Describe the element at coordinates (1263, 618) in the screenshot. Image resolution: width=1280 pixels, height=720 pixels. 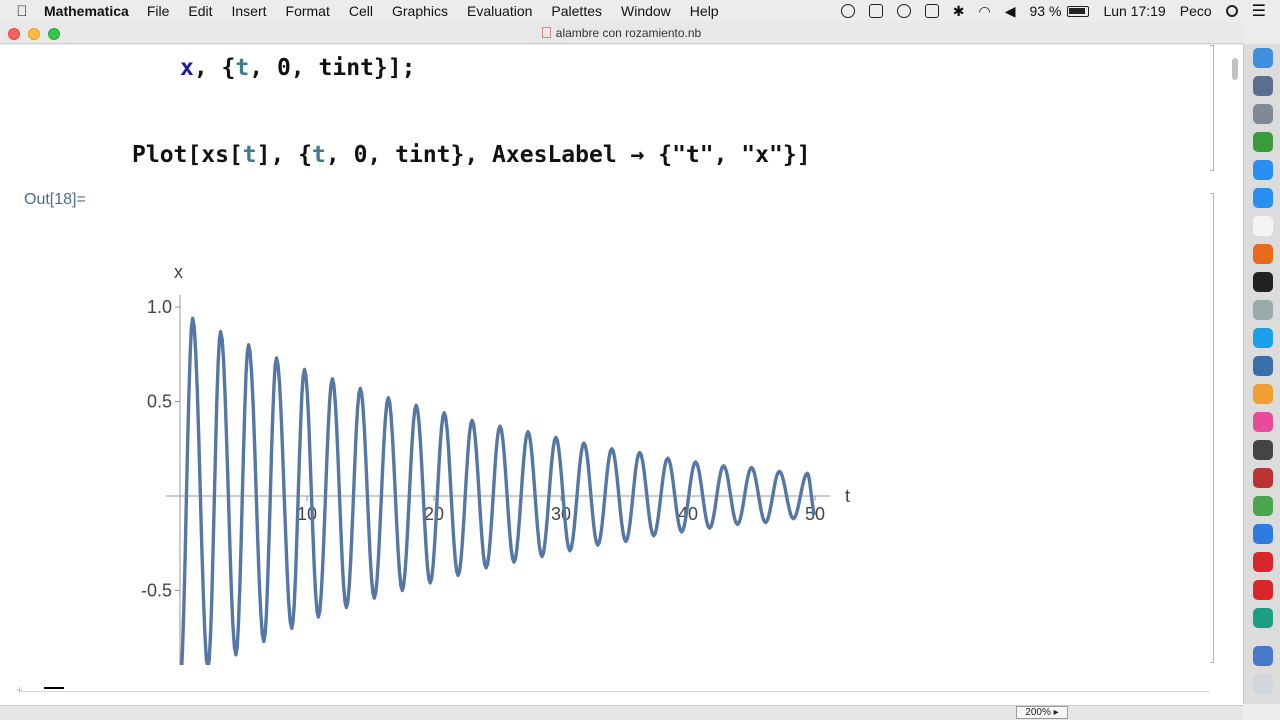
I see `edge-icon` at that location.